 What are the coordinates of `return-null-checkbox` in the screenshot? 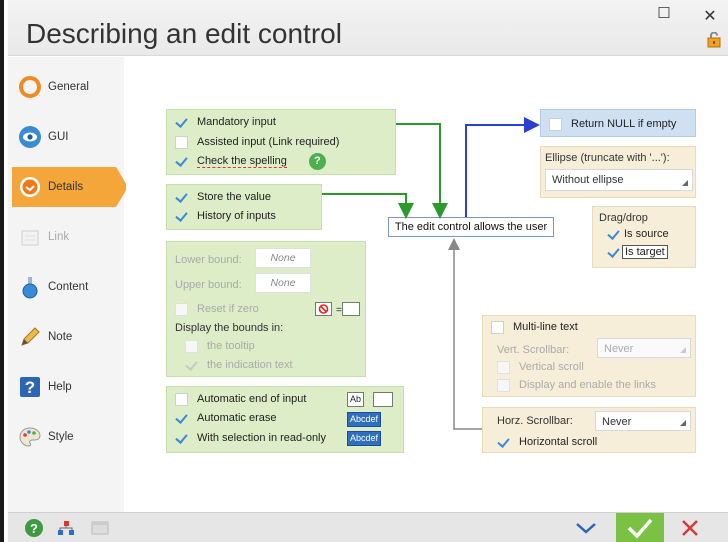 It's located at (555, 124).